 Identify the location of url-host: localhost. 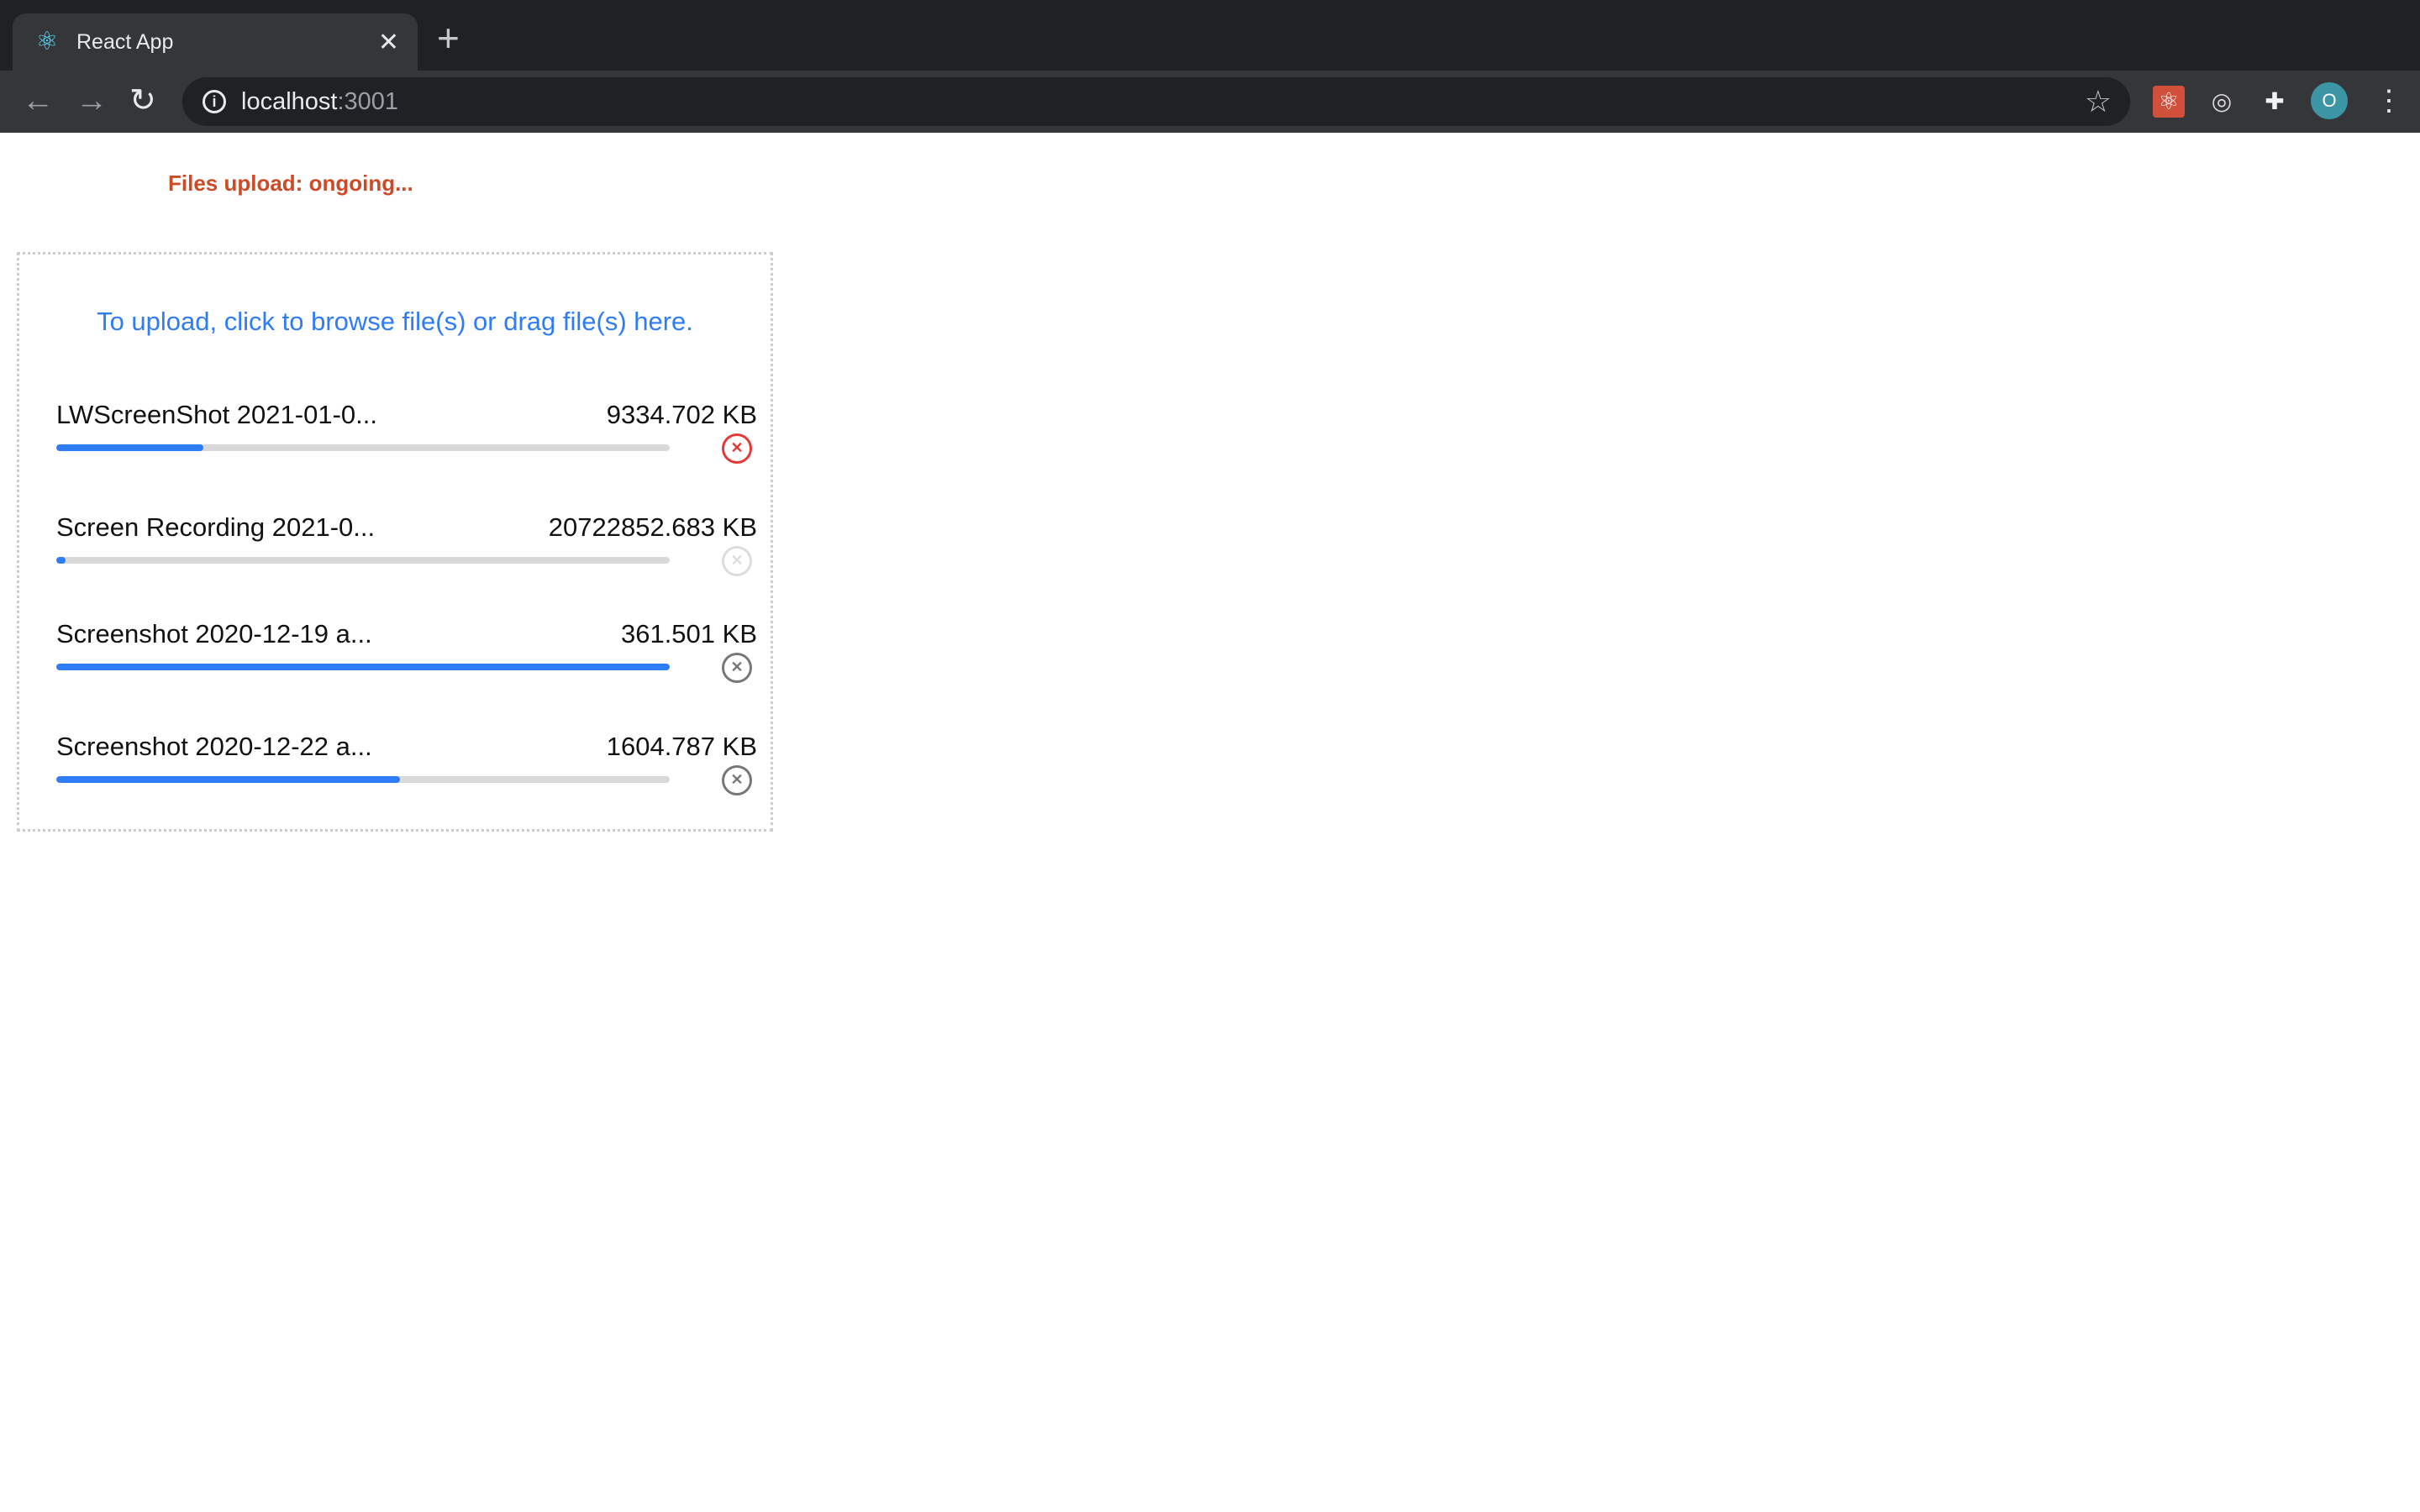
(289, 101).